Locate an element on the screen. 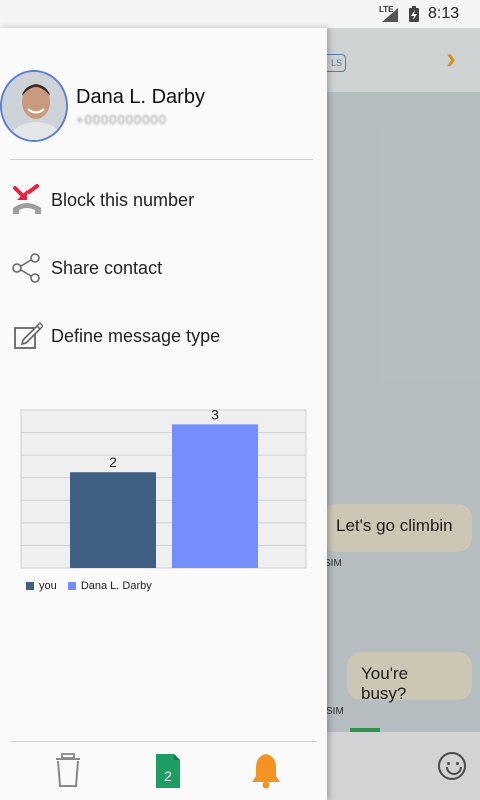  legend-label: you is located at coordinates (48, 586).